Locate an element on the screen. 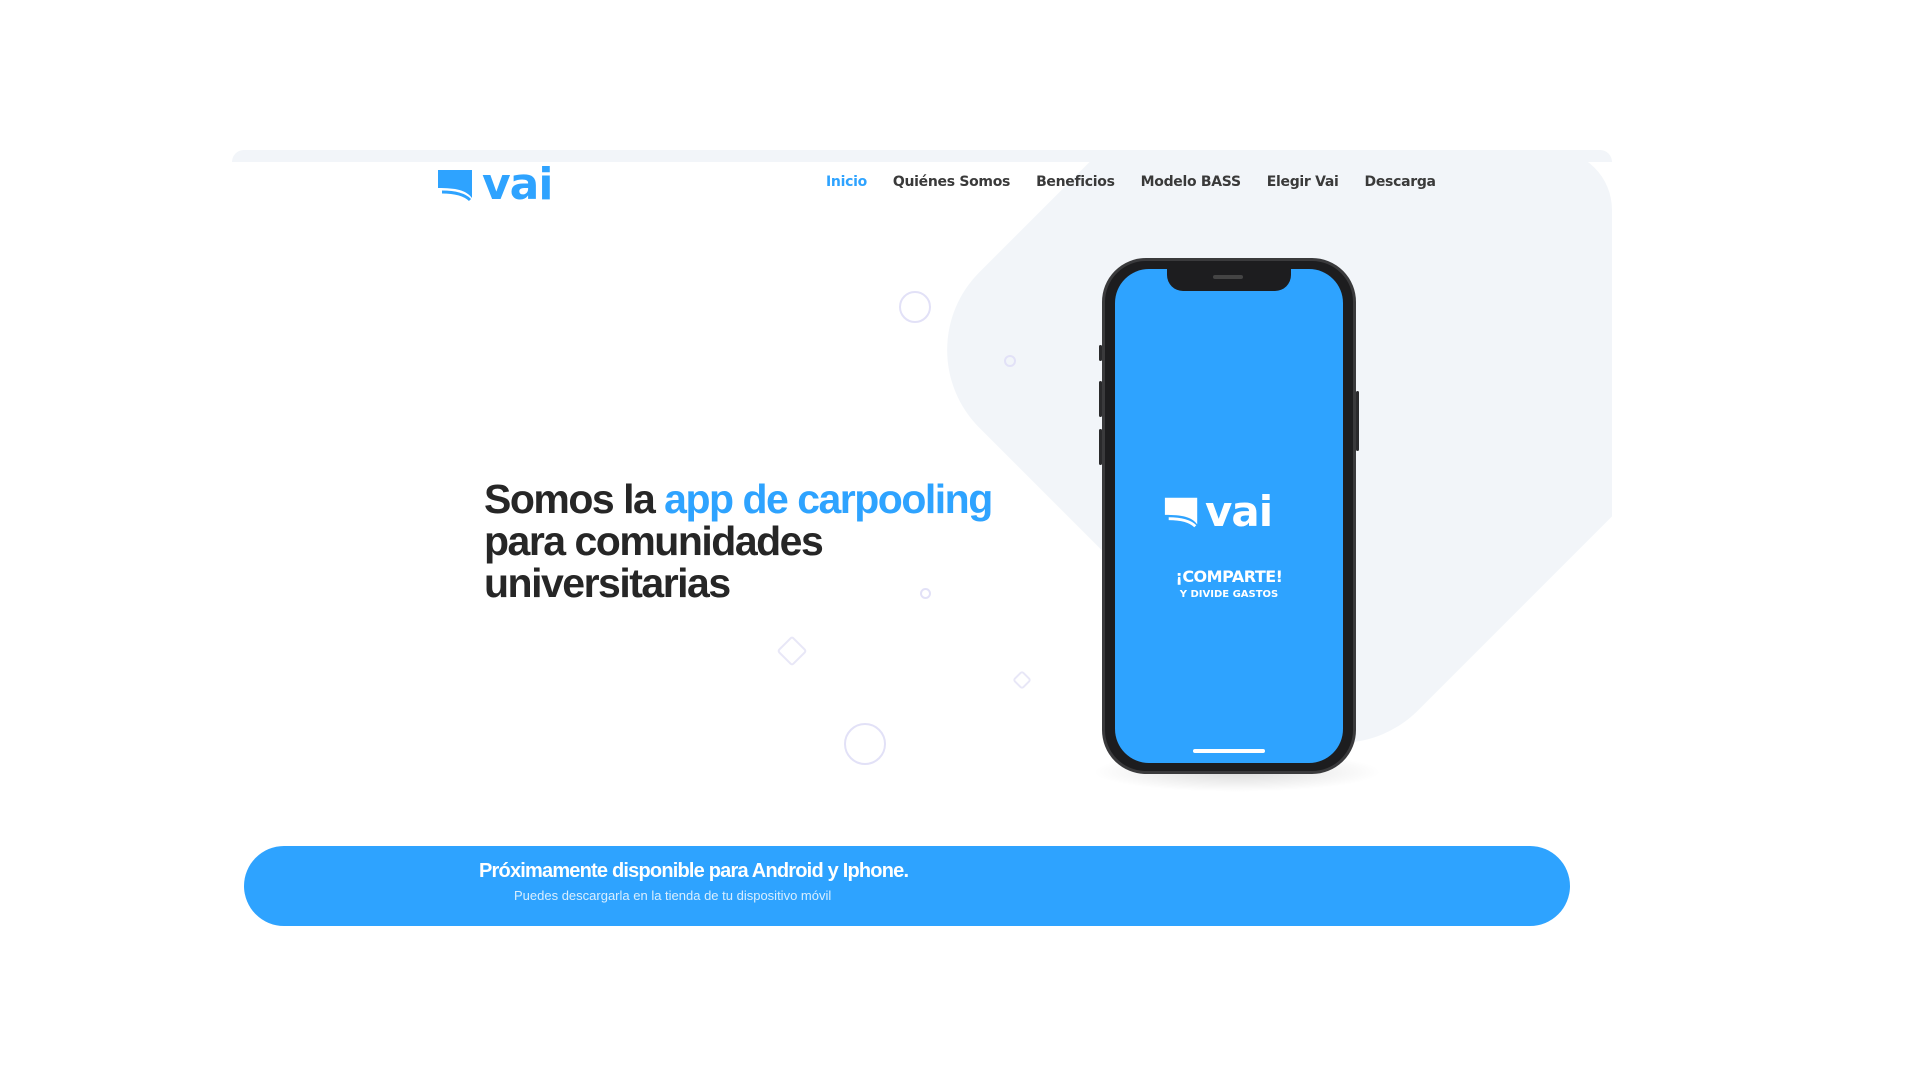 This screenshot has width=1920, height=1080. nav-item-modelo-bass: Modelo BASS is located at coordinates (1191, 182).